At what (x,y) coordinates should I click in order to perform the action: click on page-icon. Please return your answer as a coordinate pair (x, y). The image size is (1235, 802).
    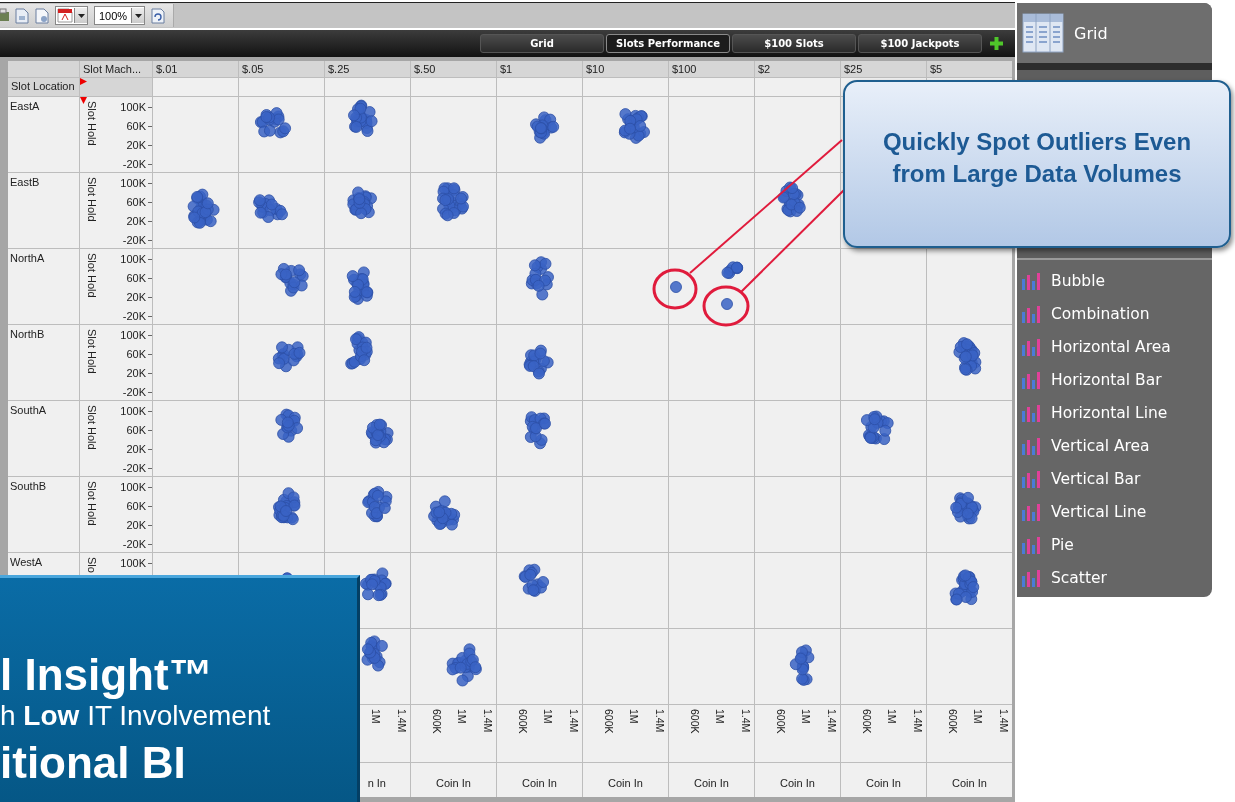
    Looking at the image, I should click on (42, 15).